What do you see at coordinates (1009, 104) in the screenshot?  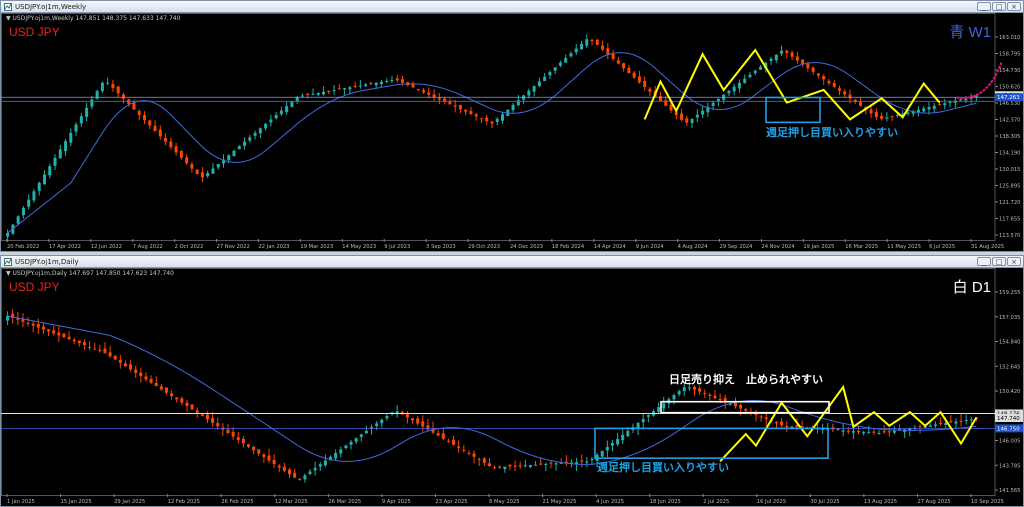 I see `price-tick-label: 146.530` at bounding box center [1009, 104].